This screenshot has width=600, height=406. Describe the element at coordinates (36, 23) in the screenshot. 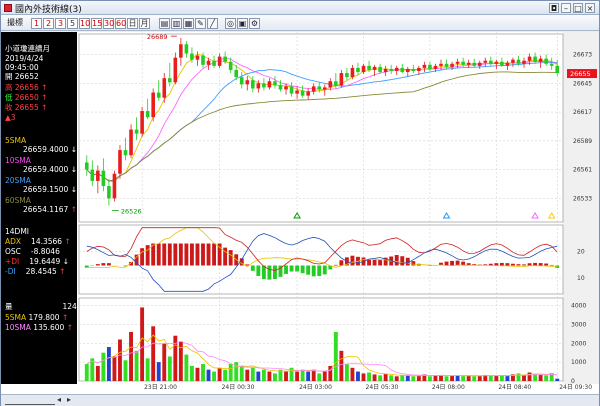

I see `period-button-1: 1` at that location.